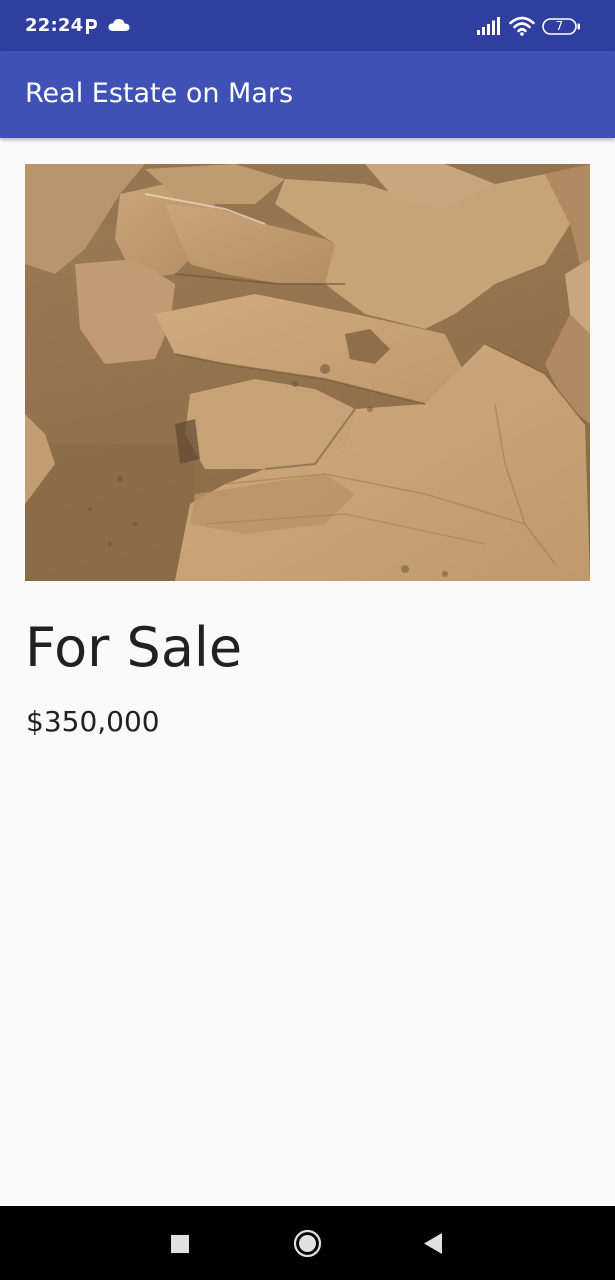 This screenshot has height=1280, width=615. I want to click on cloud-icon, so click(119, 24).